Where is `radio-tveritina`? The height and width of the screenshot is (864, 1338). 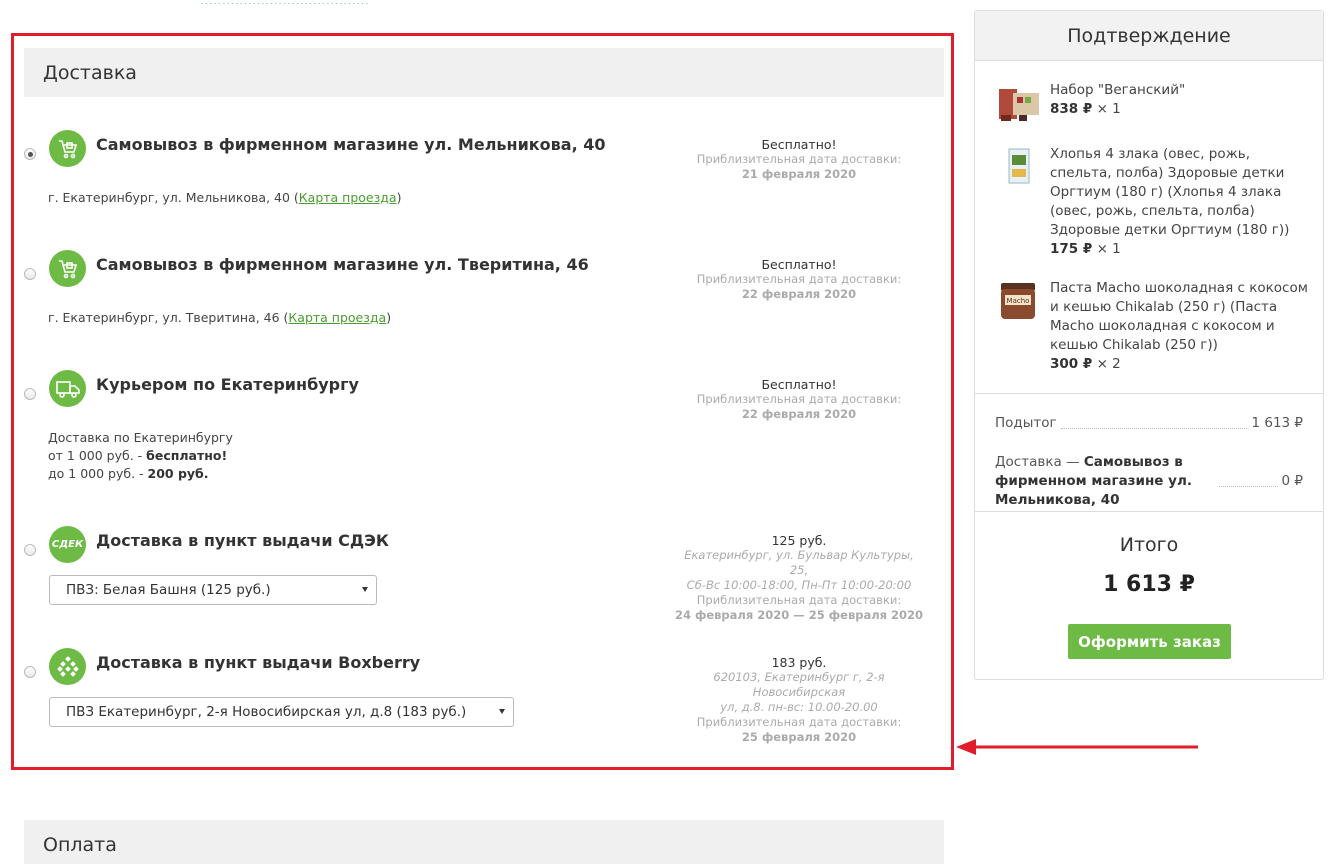 radio-tveritina is located at coordinates (30, 274).